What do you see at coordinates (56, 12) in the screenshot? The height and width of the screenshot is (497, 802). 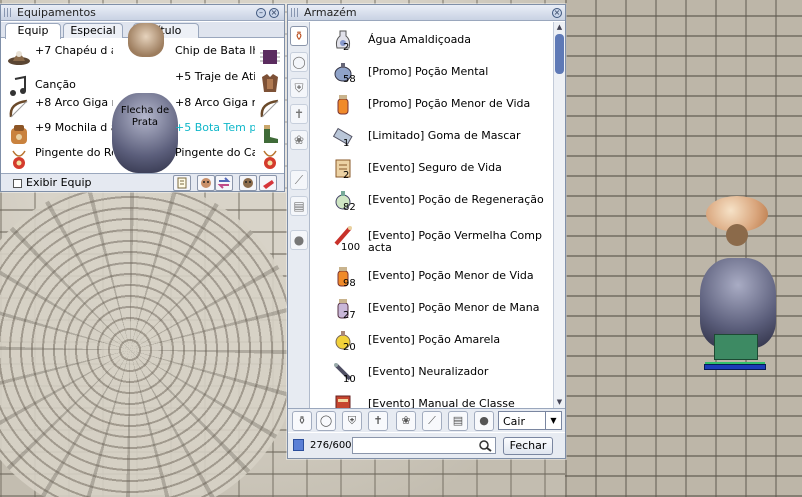 I see `equipment-title: Equipamentos` at bounding box center [56, 12].